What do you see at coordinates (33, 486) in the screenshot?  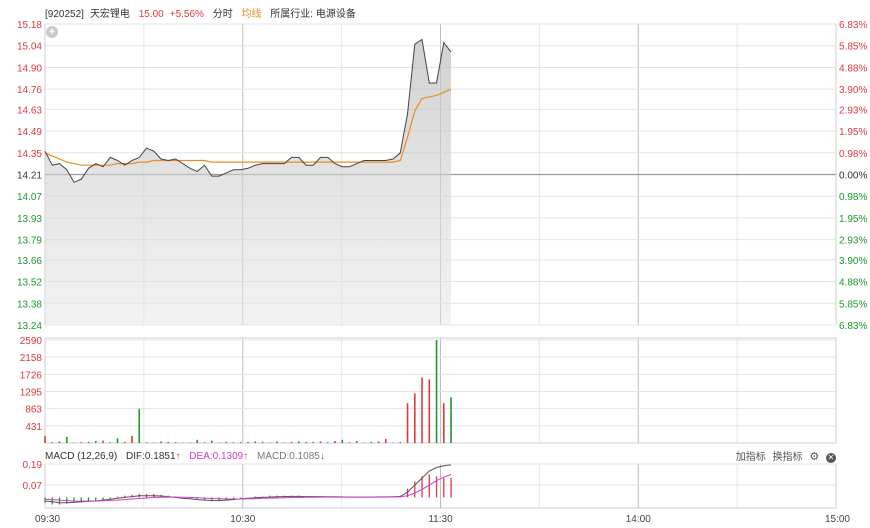 I see `macd-axis-tick: 0.07` at bounding box center [33, 486].